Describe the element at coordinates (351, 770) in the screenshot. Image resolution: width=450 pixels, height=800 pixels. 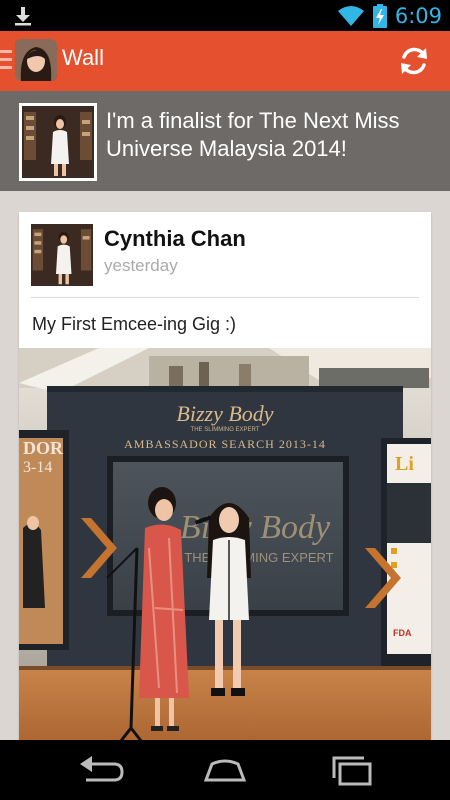
I see `recent-apps-icon` at that location.